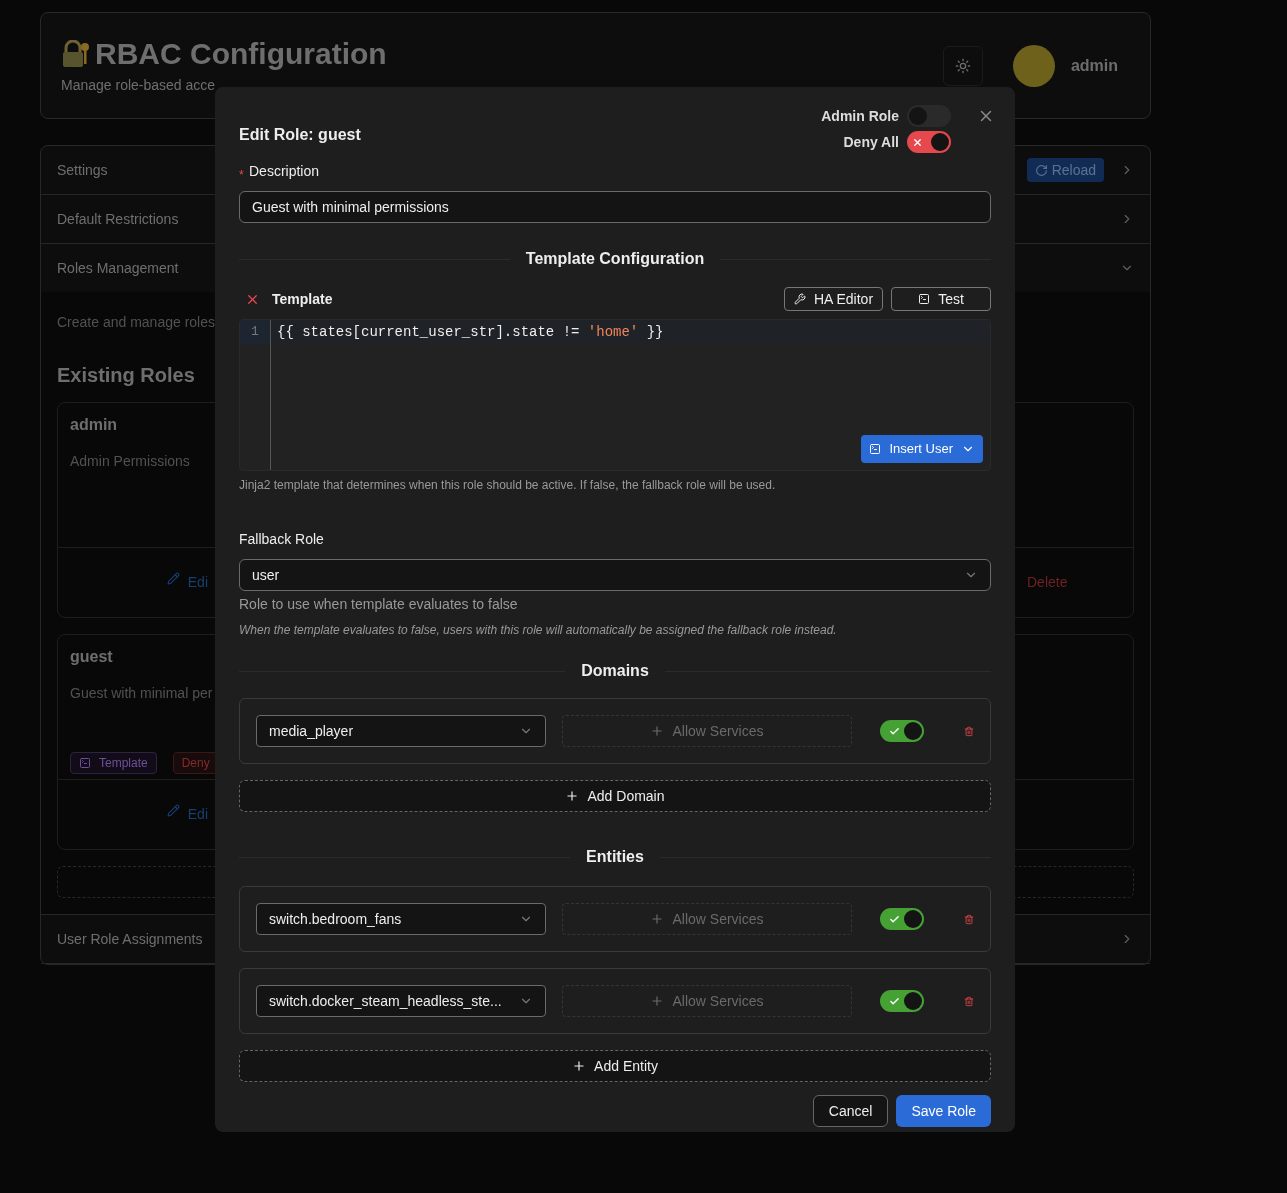 The height and width of the screenshot is (1193, 1287). What do you see at coordinates (255, 332) in the screenshot?
I see `line-number: 1` at bounding box center [255, 332].